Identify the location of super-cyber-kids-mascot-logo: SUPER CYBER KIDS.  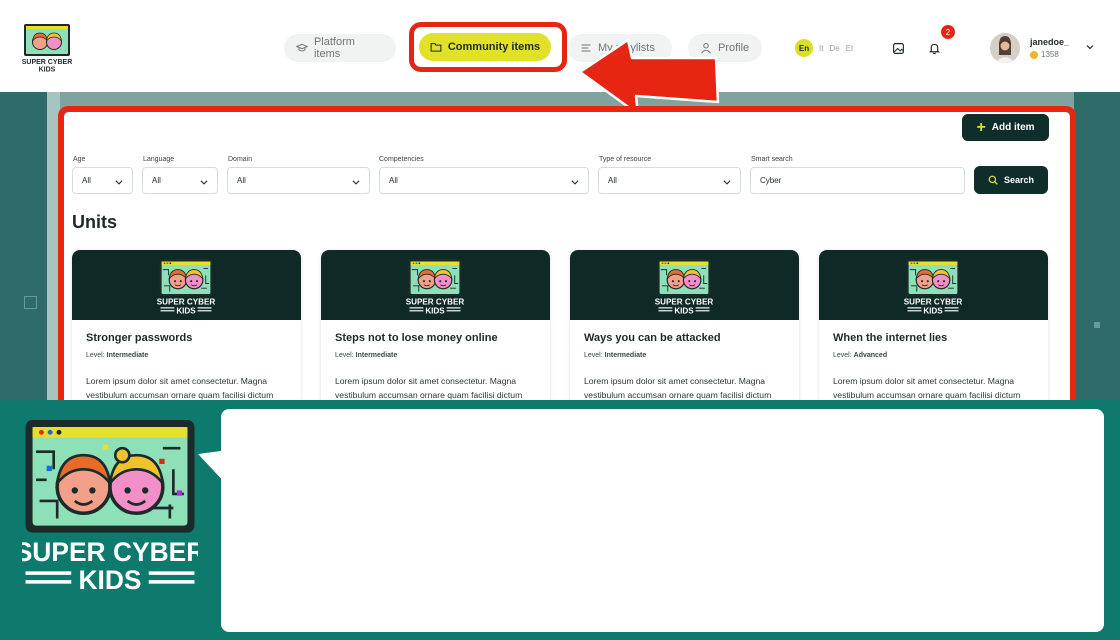
(110, 507).